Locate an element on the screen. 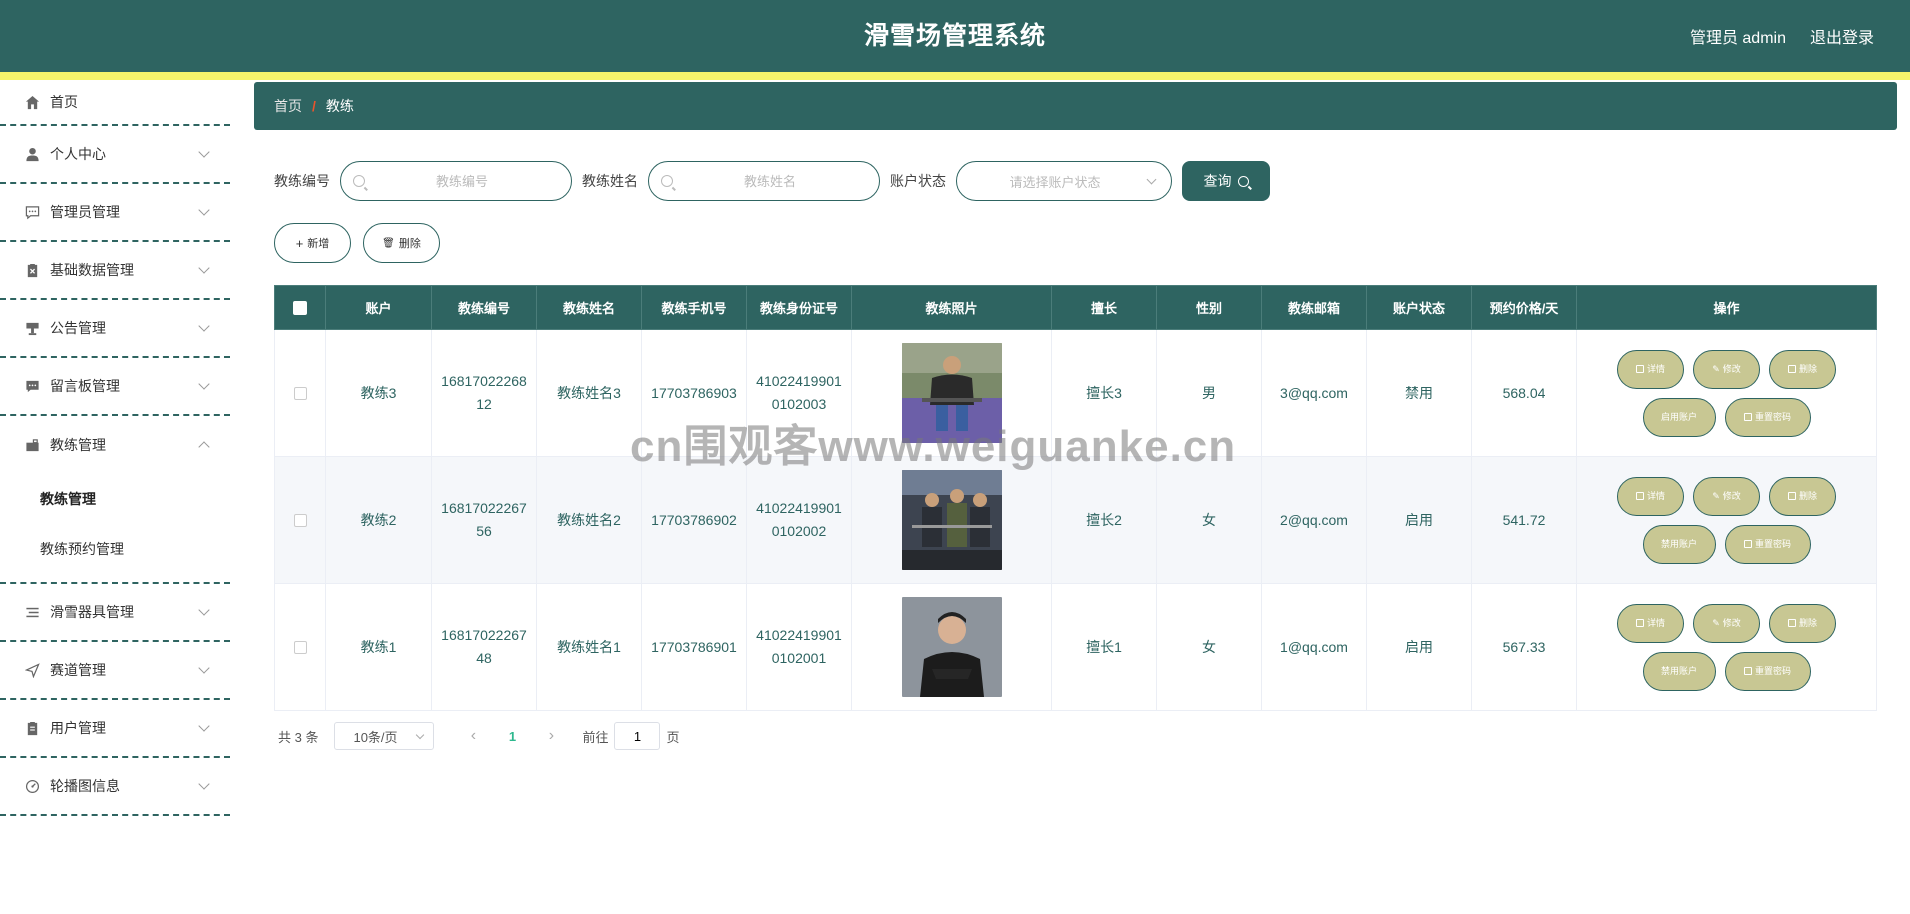 This screenshot has width=1910, height=914. coach-name-field is located at coordinates (764, 181).